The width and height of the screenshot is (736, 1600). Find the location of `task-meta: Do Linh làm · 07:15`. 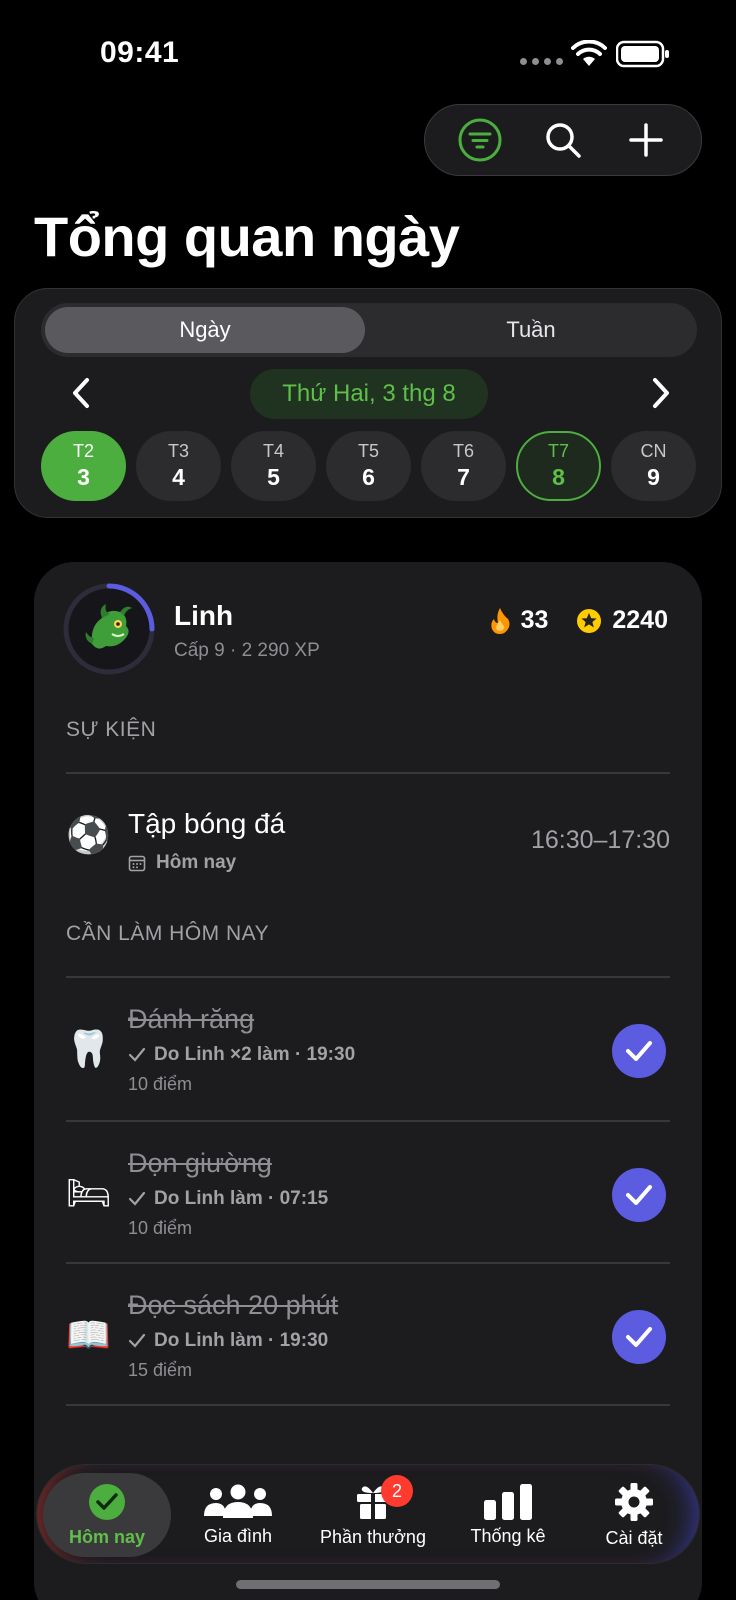

task-meta: Do Linh làm · 07:15 is located at coordinates (228, 1199).